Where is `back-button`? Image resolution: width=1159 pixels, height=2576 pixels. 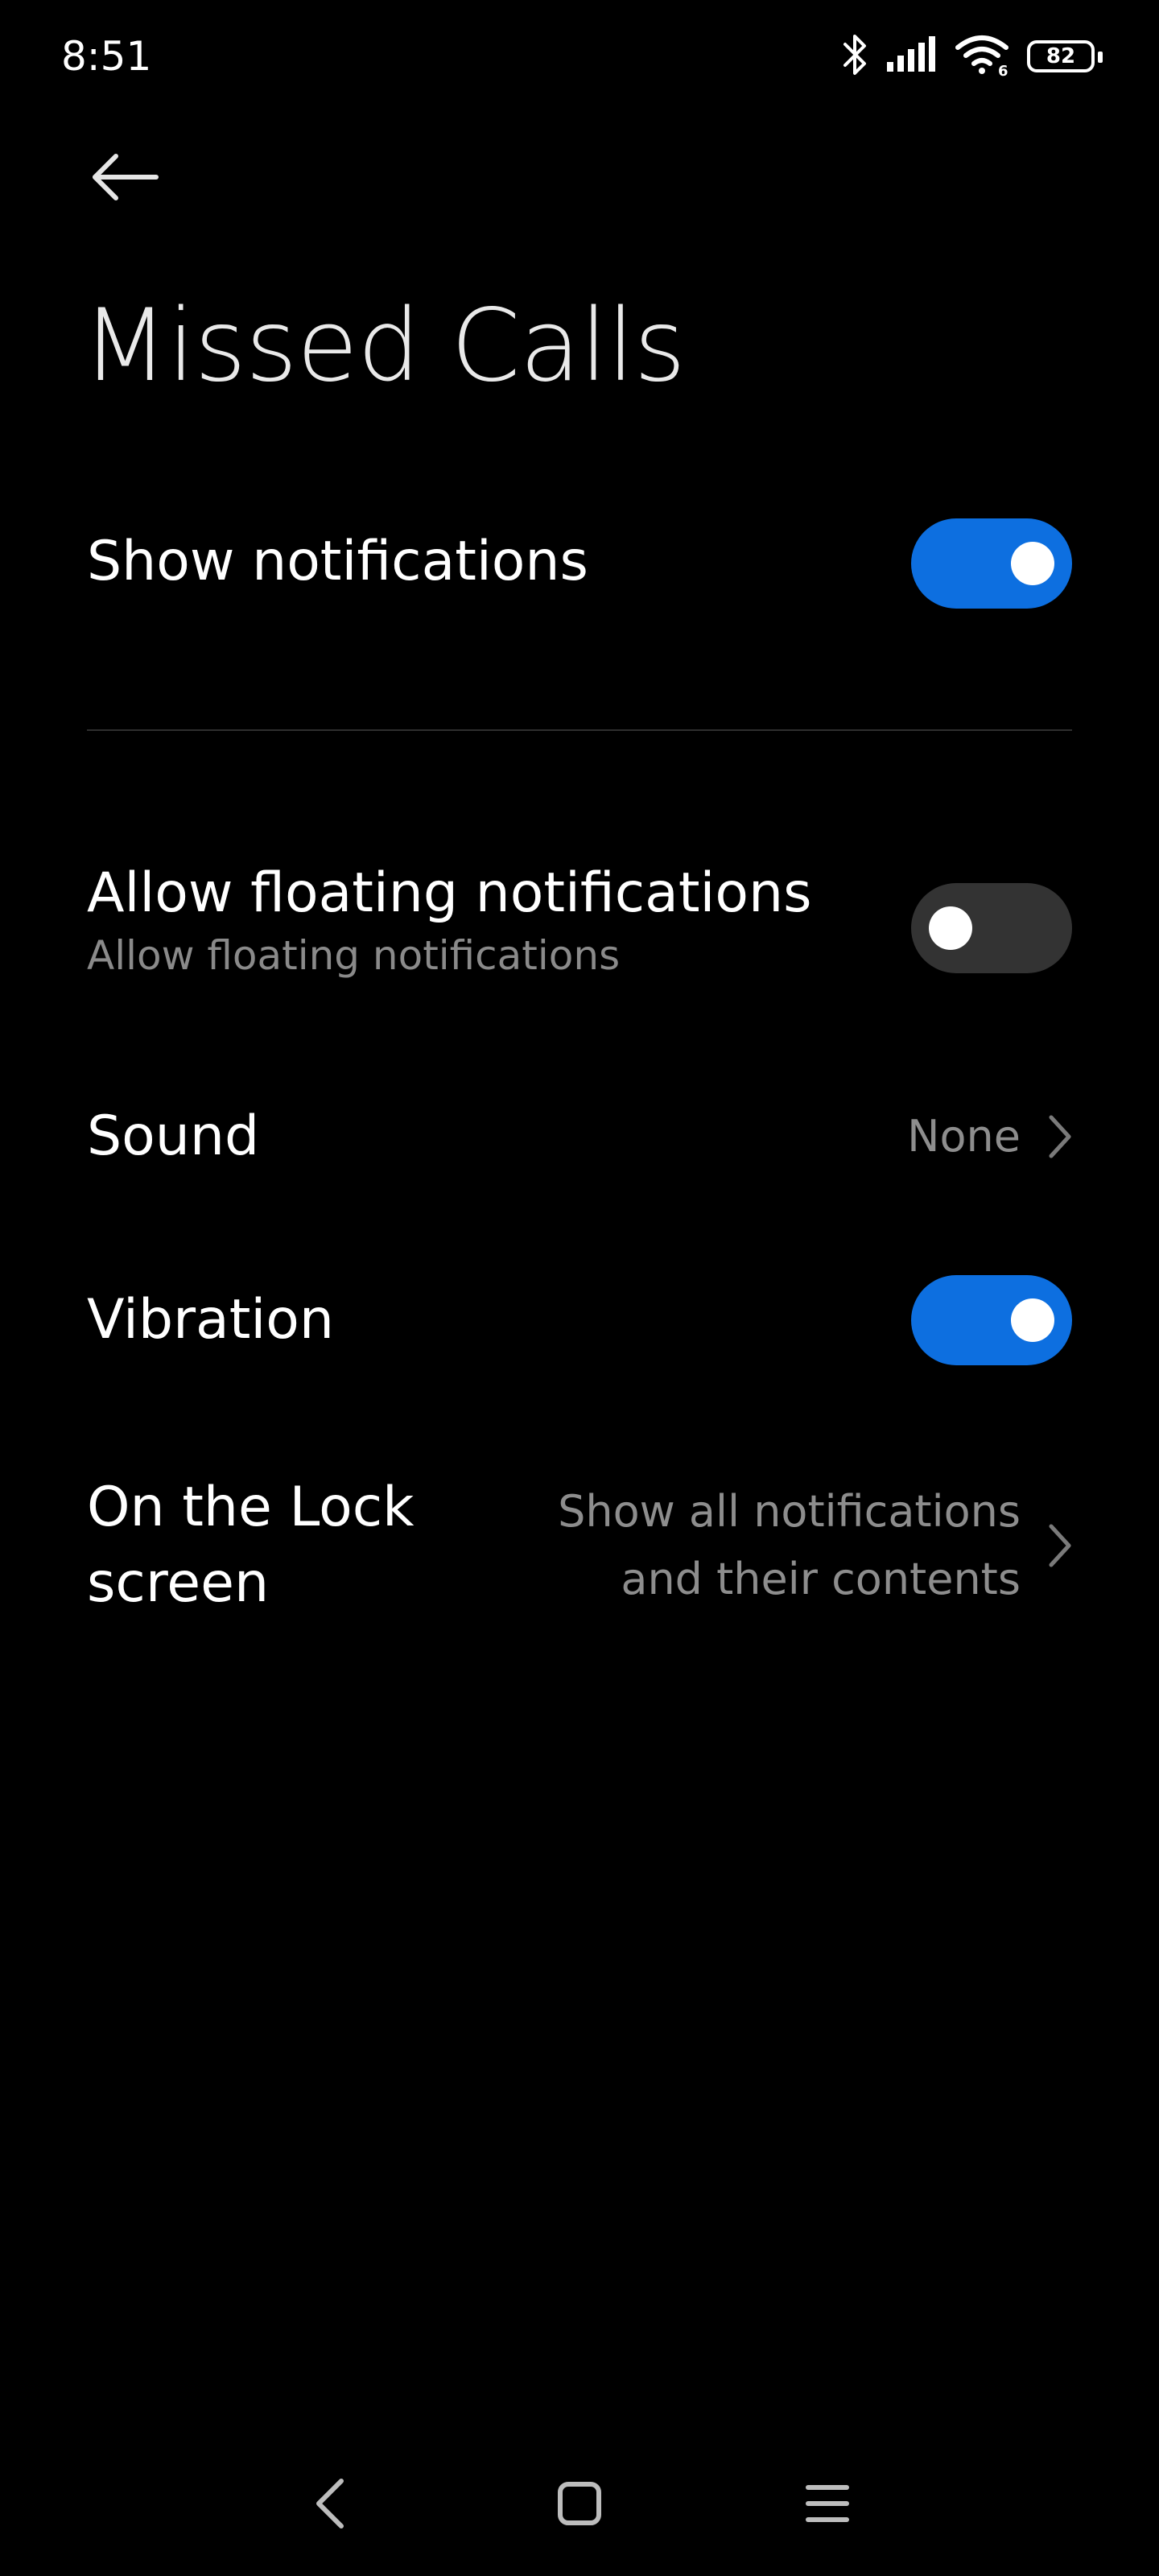
back-button is located at coordinates (124, 177).